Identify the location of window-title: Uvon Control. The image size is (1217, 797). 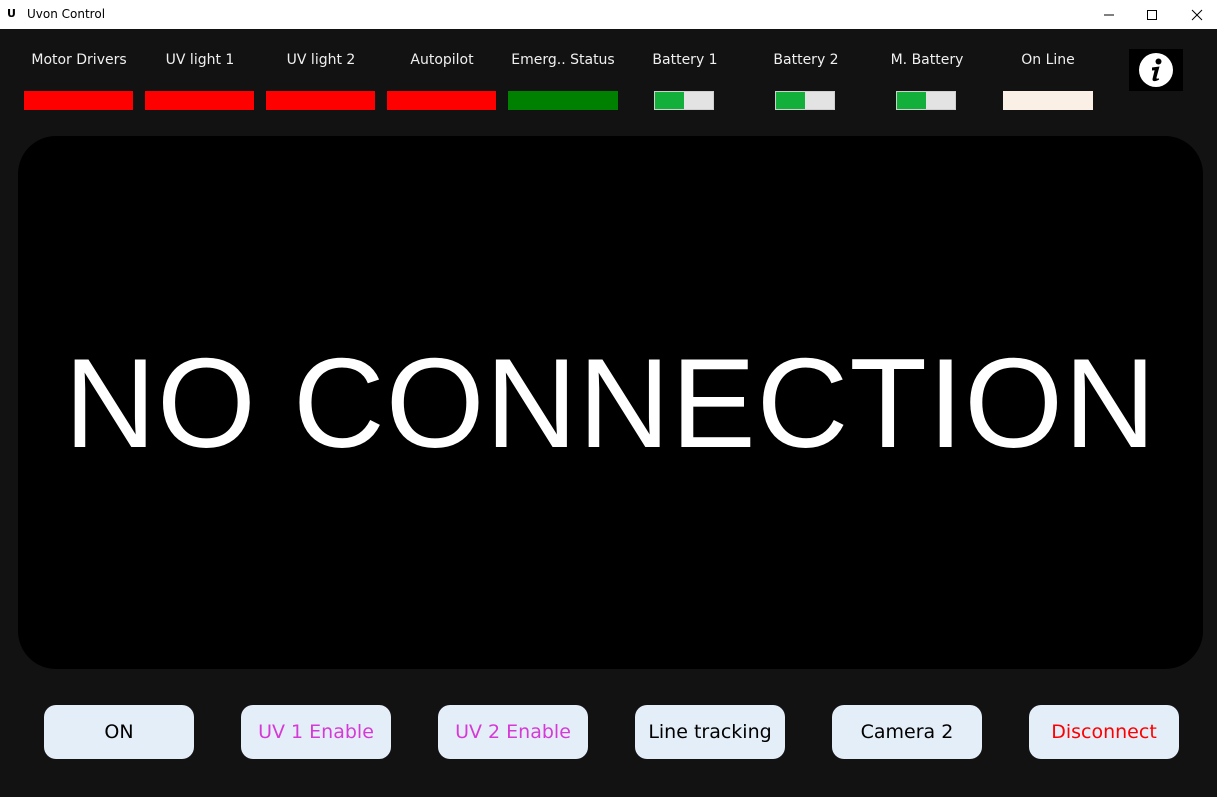
(66, 14).